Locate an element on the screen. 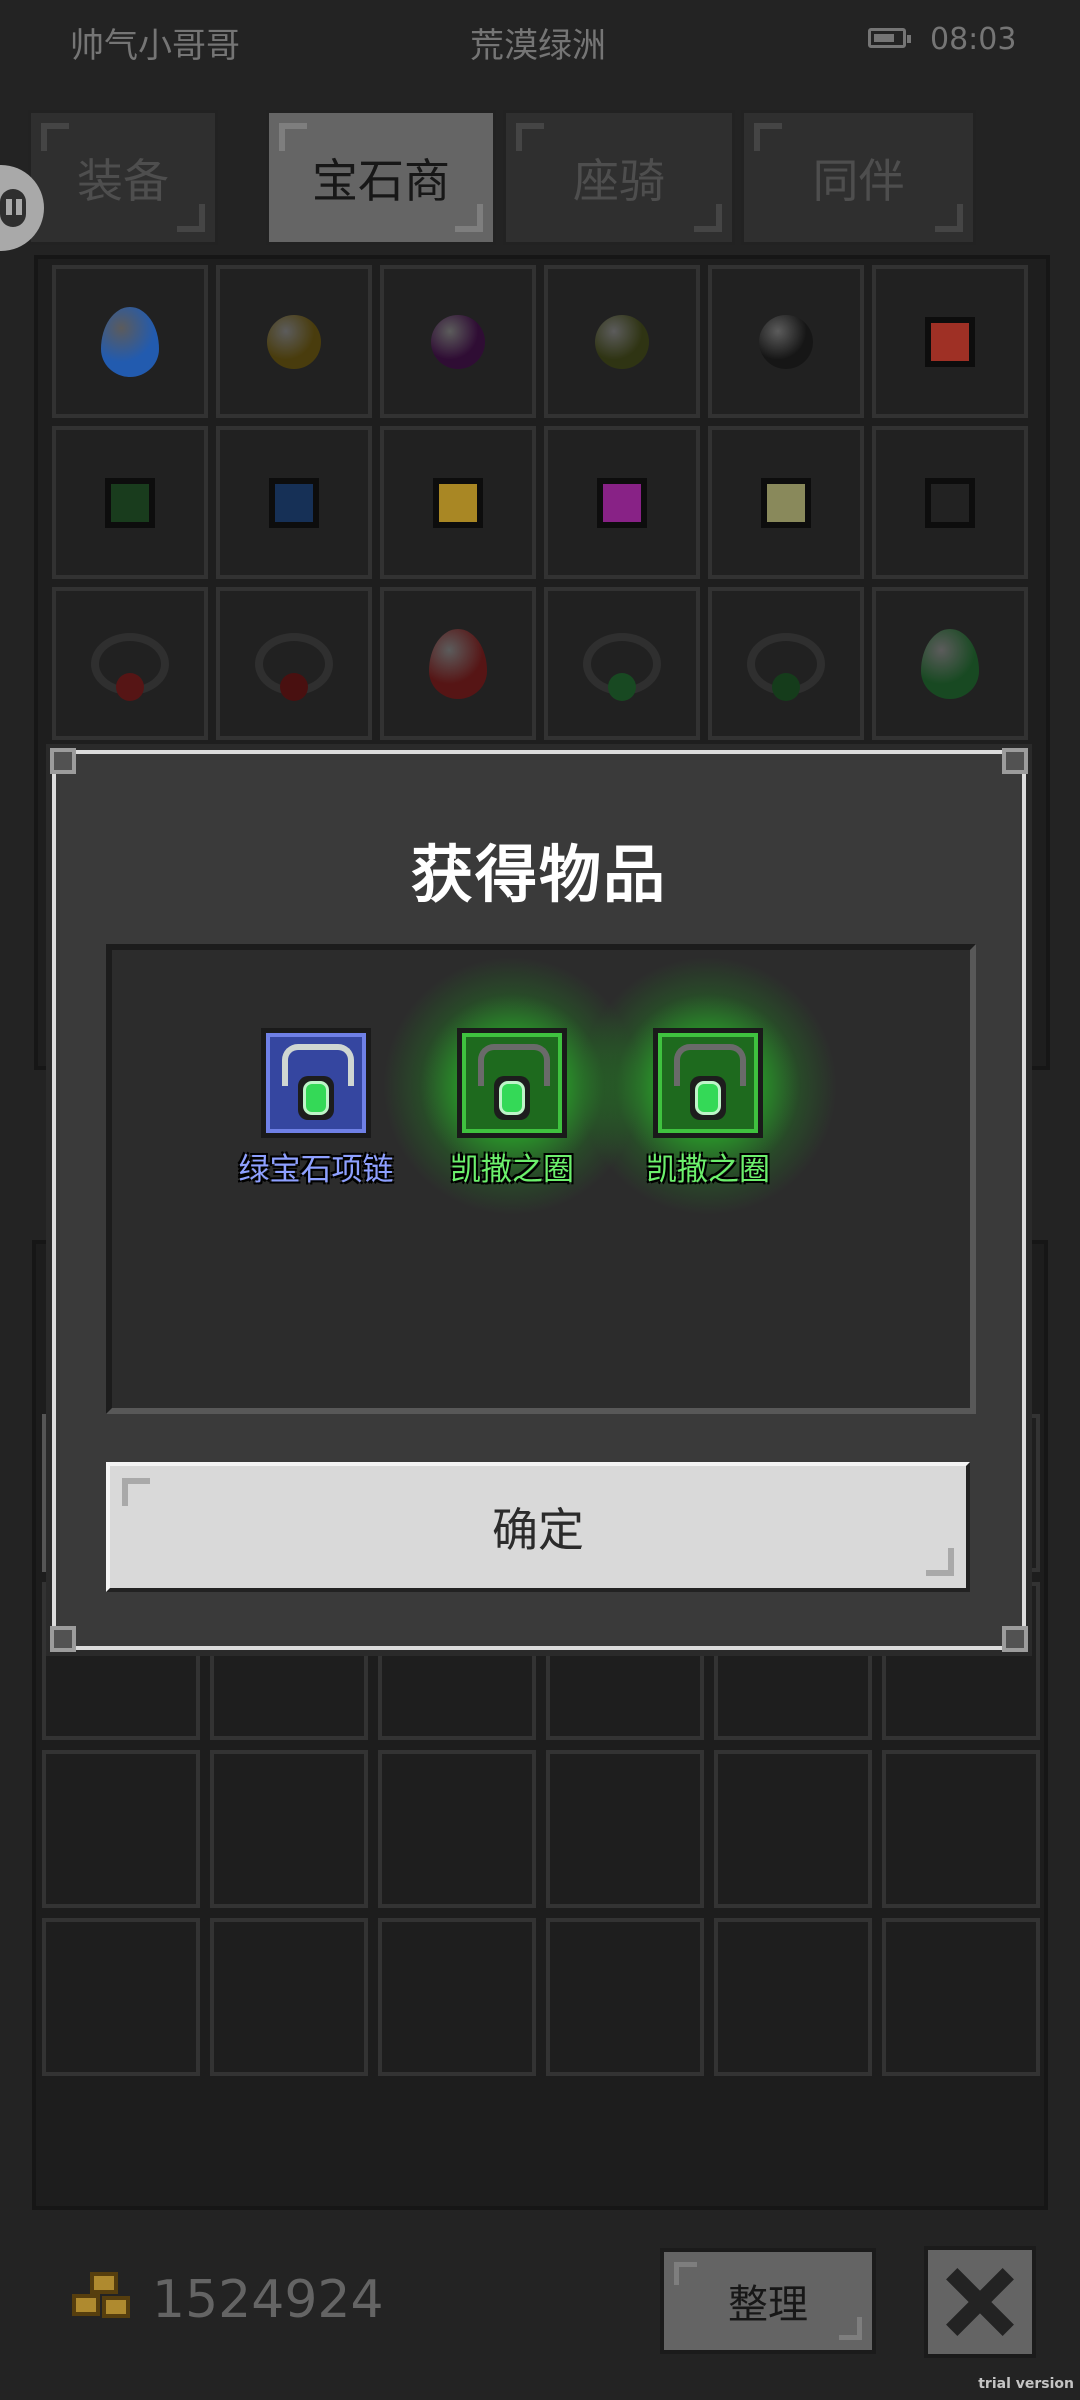 This screenshot has height=2400, width=1080. reward-item: 凯撒之圈 is located at coordinates (708, 1086).